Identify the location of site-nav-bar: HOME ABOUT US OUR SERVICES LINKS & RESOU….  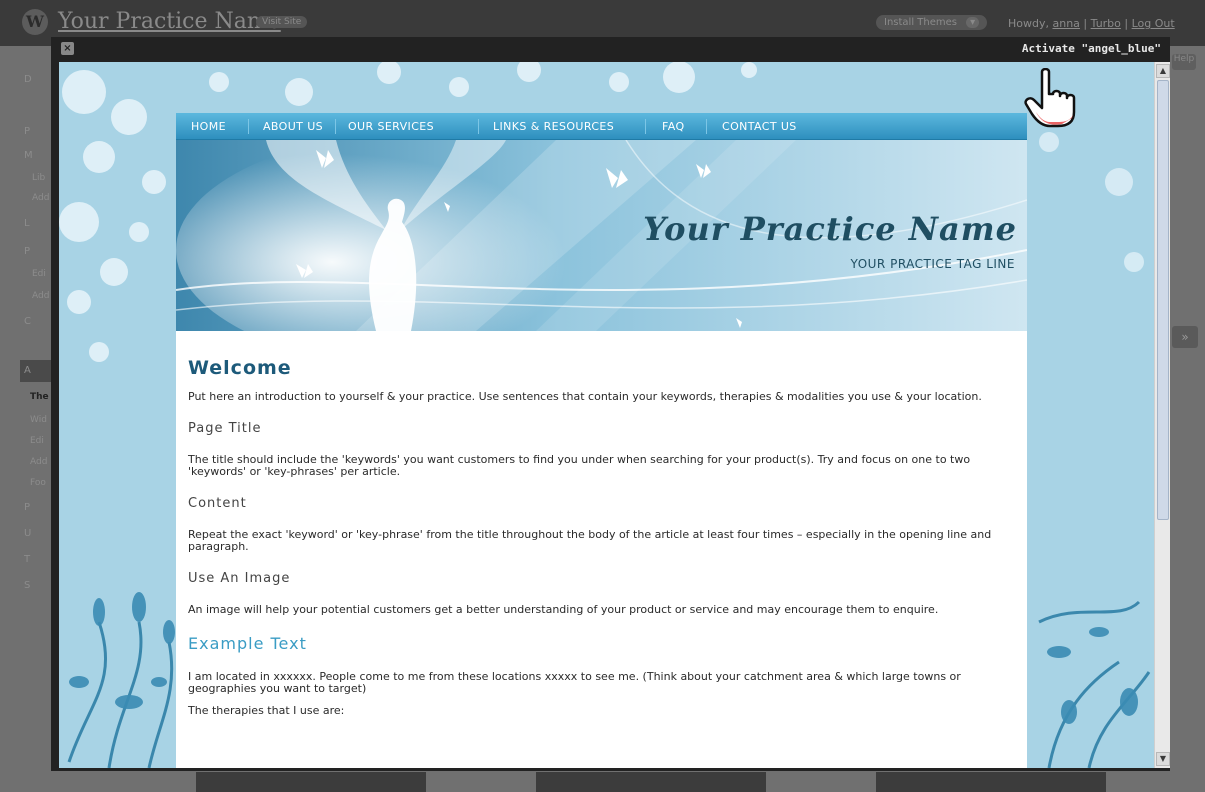
(601, 126).